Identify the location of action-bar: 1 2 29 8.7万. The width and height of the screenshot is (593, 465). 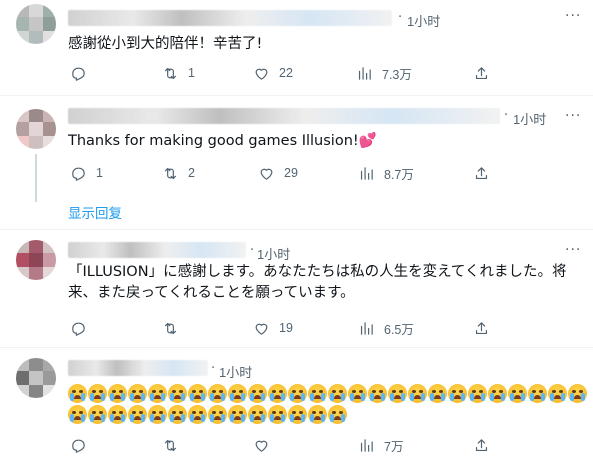
(323, 173).